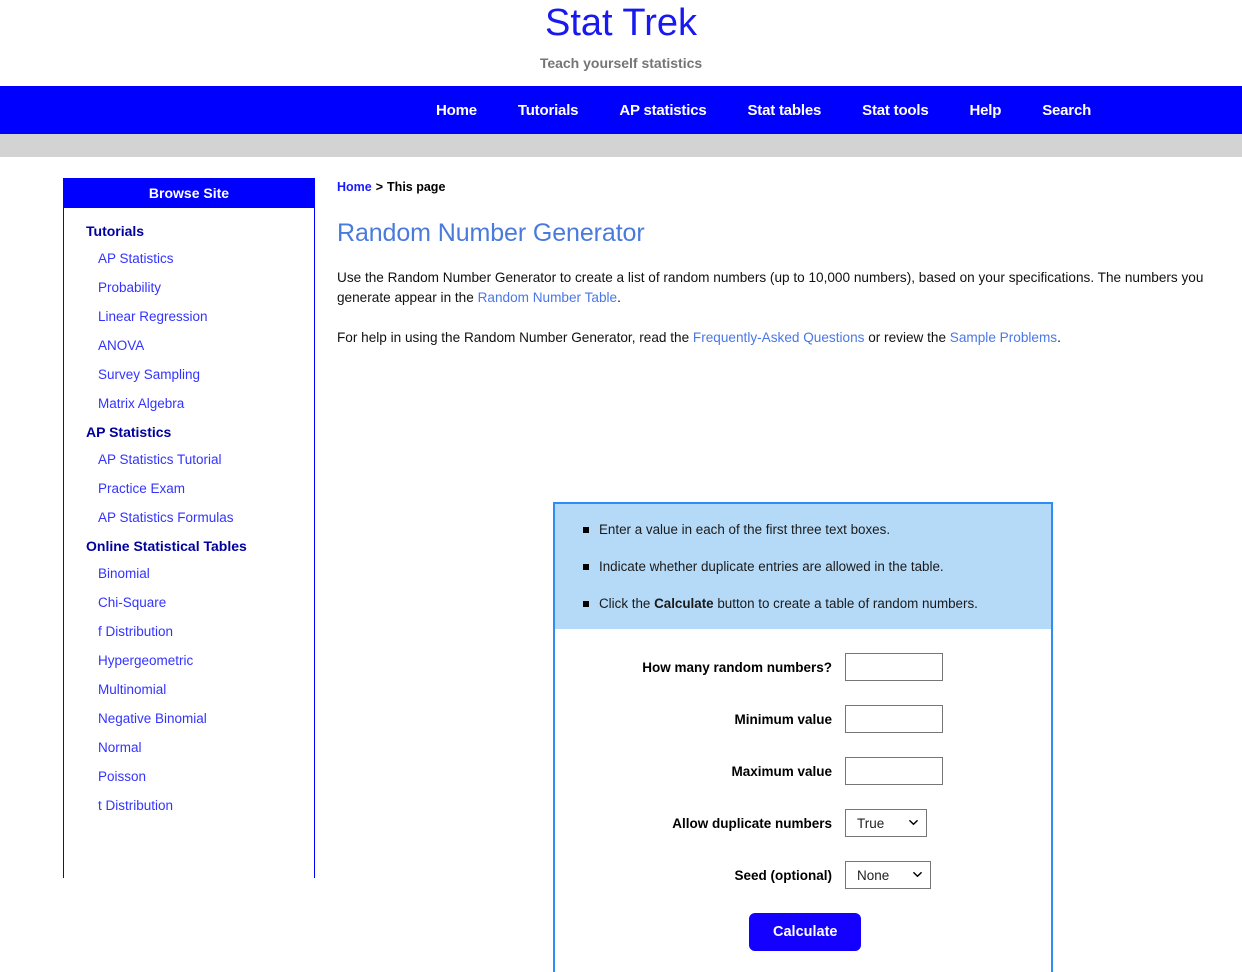  I want to click on sidebar-item-t-distribution: t Distribution, so click(189, 805).